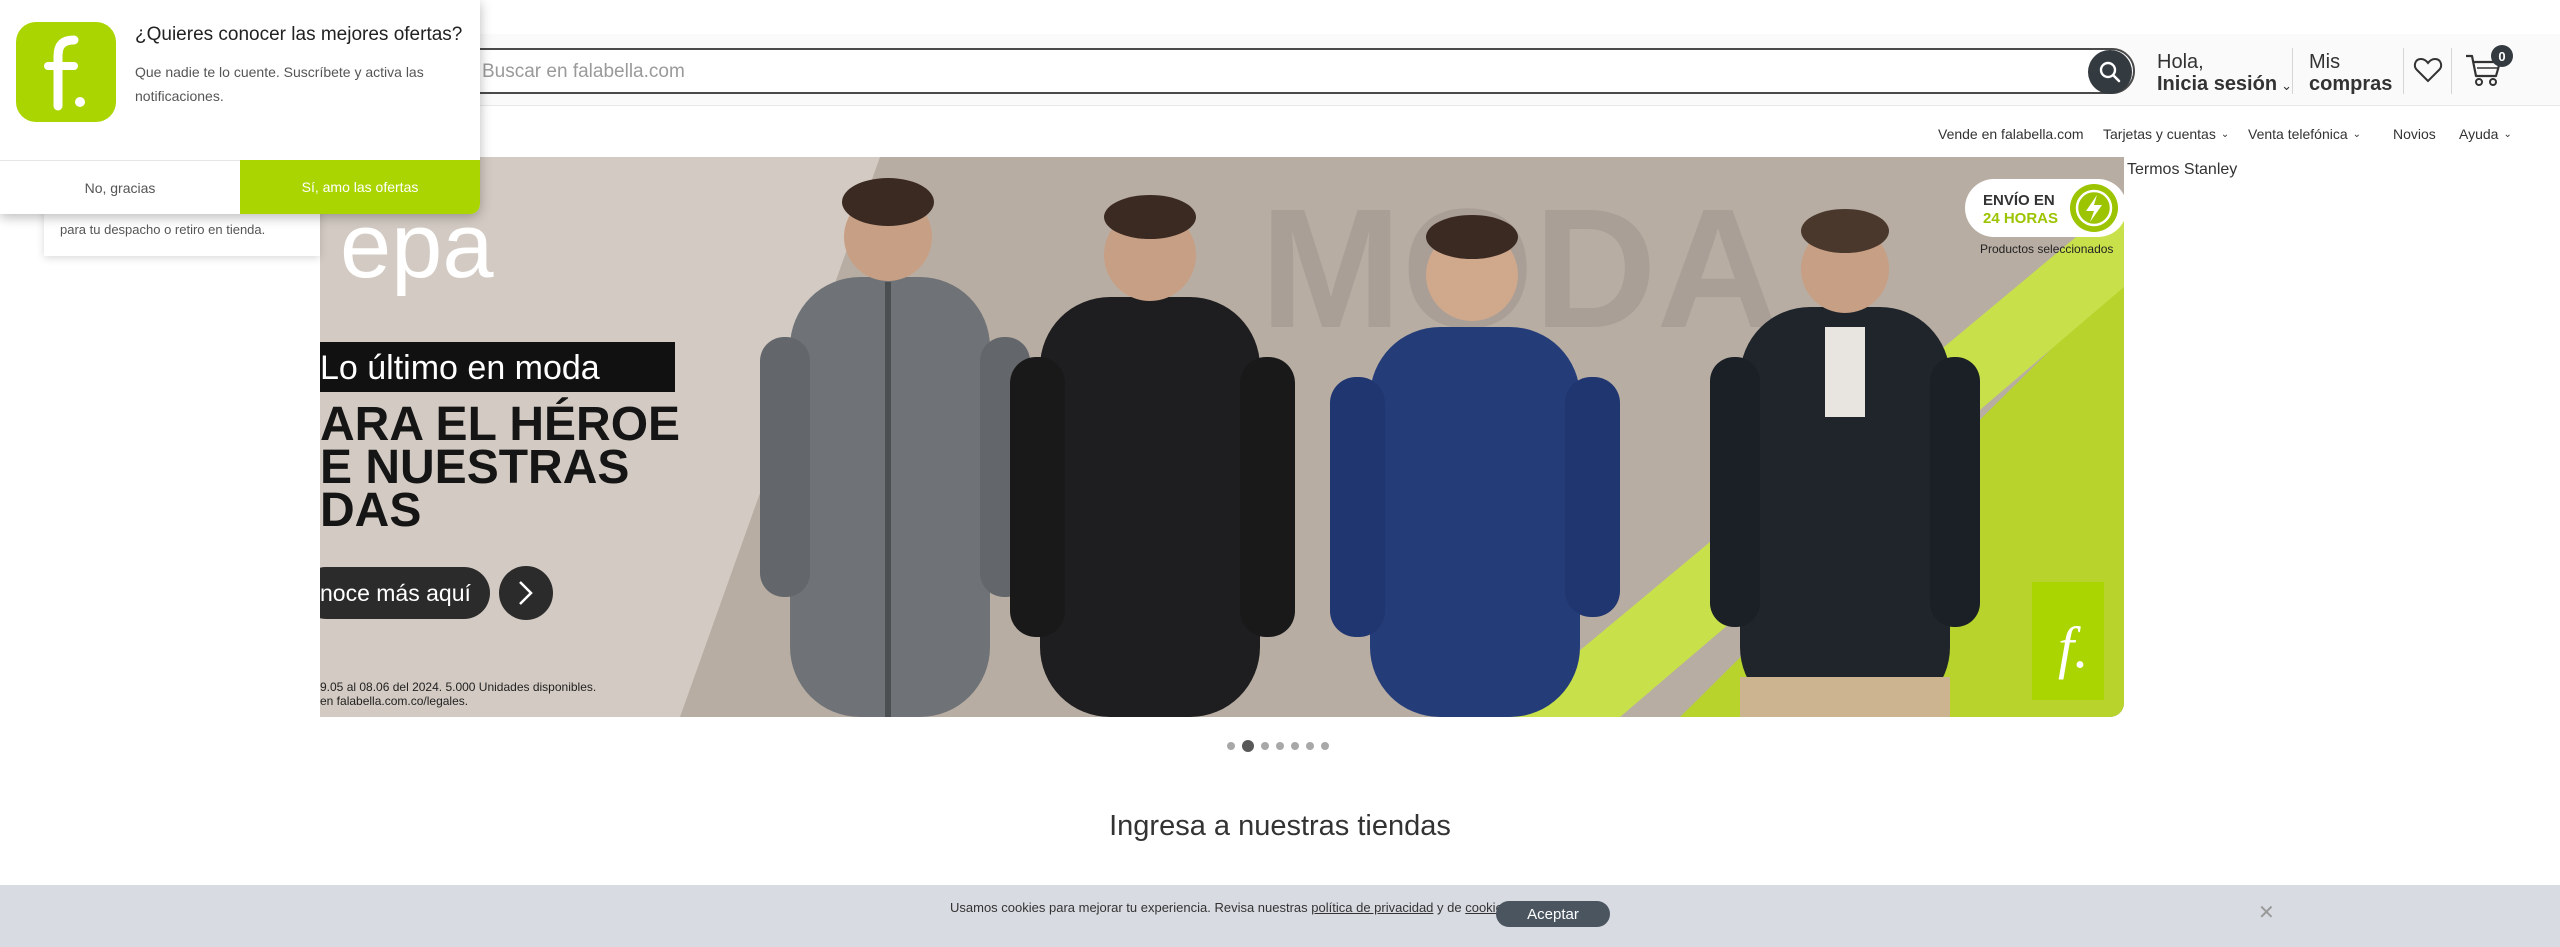 This screenshot has height=947, width=2560. I want to click on search-icon, so click(2110, 72).